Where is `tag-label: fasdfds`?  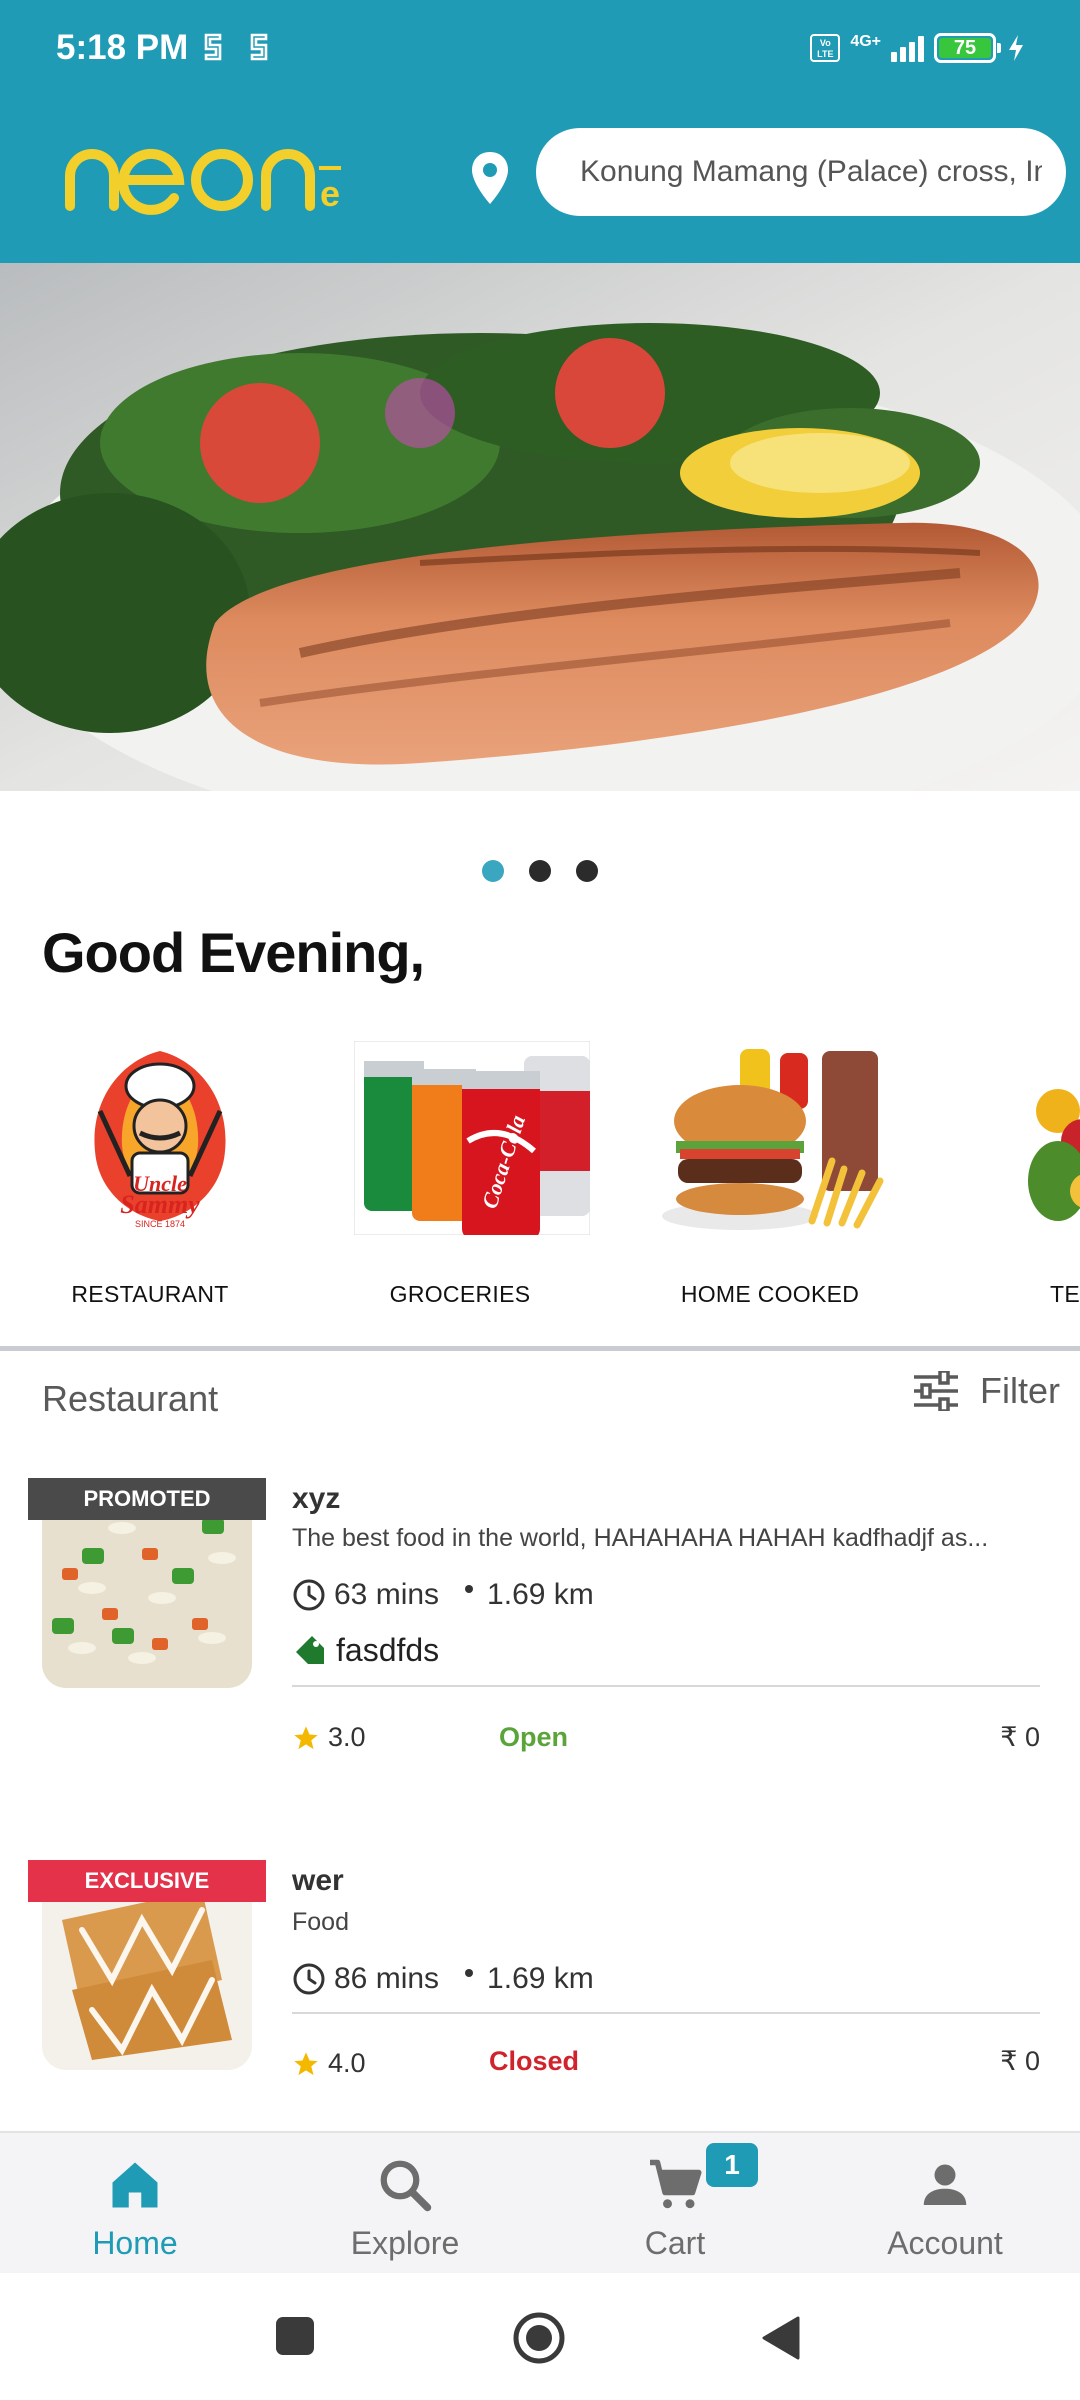
tag-label: fasdfds is located at coordinates (388, 1650).